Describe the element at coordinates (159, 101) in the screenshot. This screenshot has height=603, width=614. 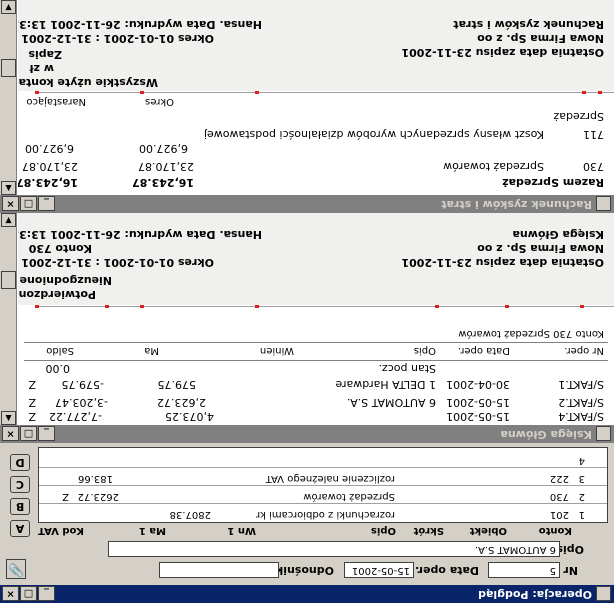
I see `col-okres: Okres` at that location.